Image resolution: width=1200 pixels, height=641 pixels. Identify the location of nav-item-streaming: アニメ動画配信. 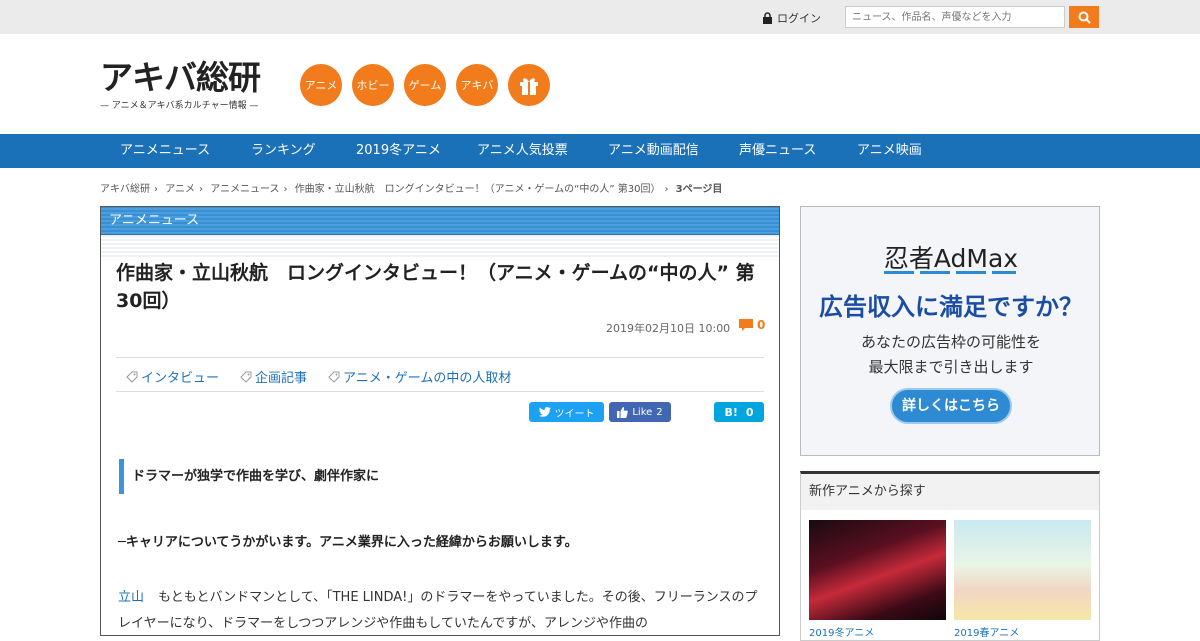
(653, 151).